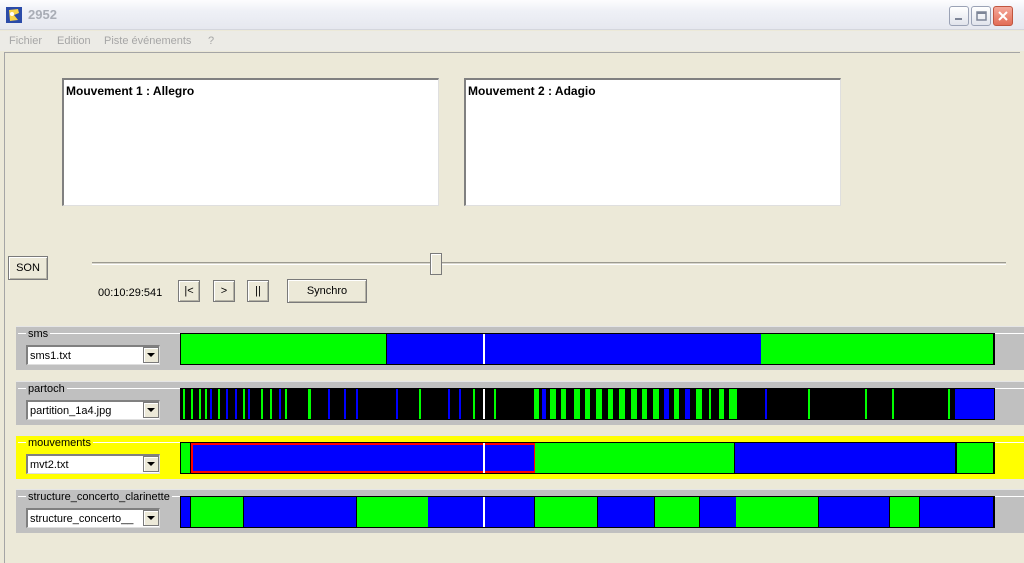  Describe the element at coordinates (549, 263) in the screenshot. I see `position-slider-track` at that location.